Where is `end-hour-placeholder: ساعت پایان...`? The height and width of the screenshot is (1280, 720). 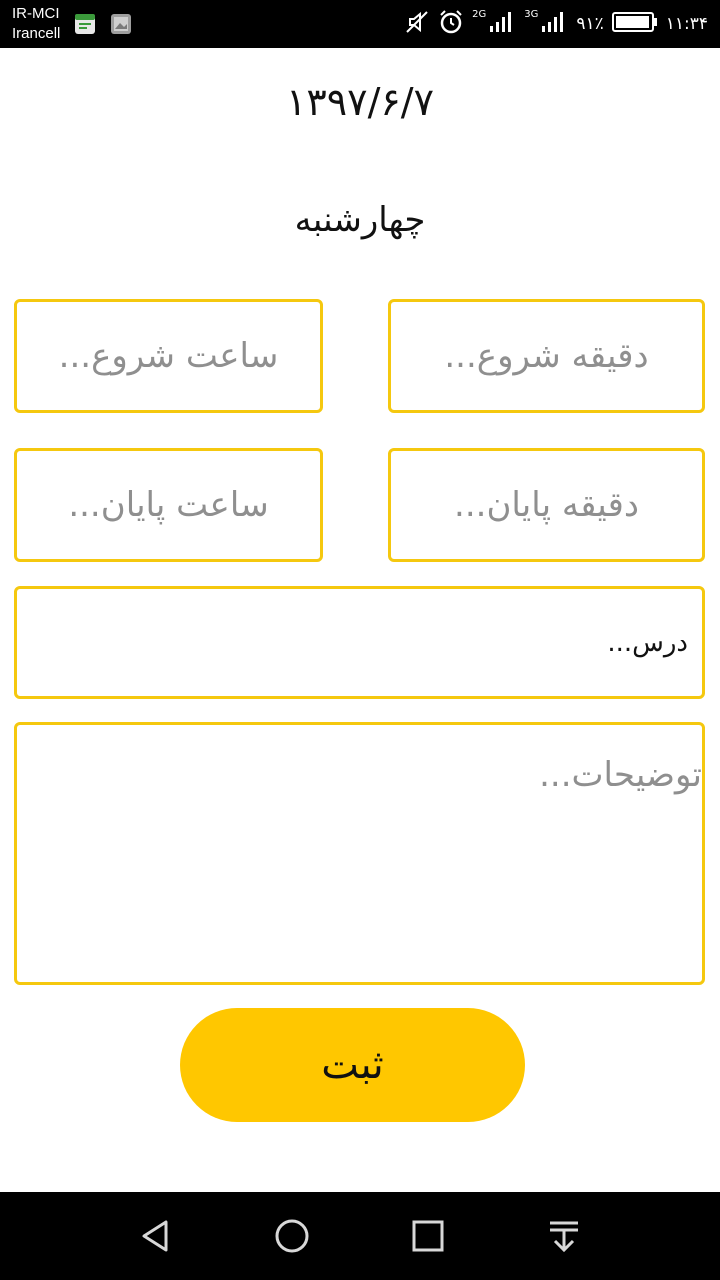 end-hour-placeholder: ساعت پایان... is located at coordinates (168, 505).